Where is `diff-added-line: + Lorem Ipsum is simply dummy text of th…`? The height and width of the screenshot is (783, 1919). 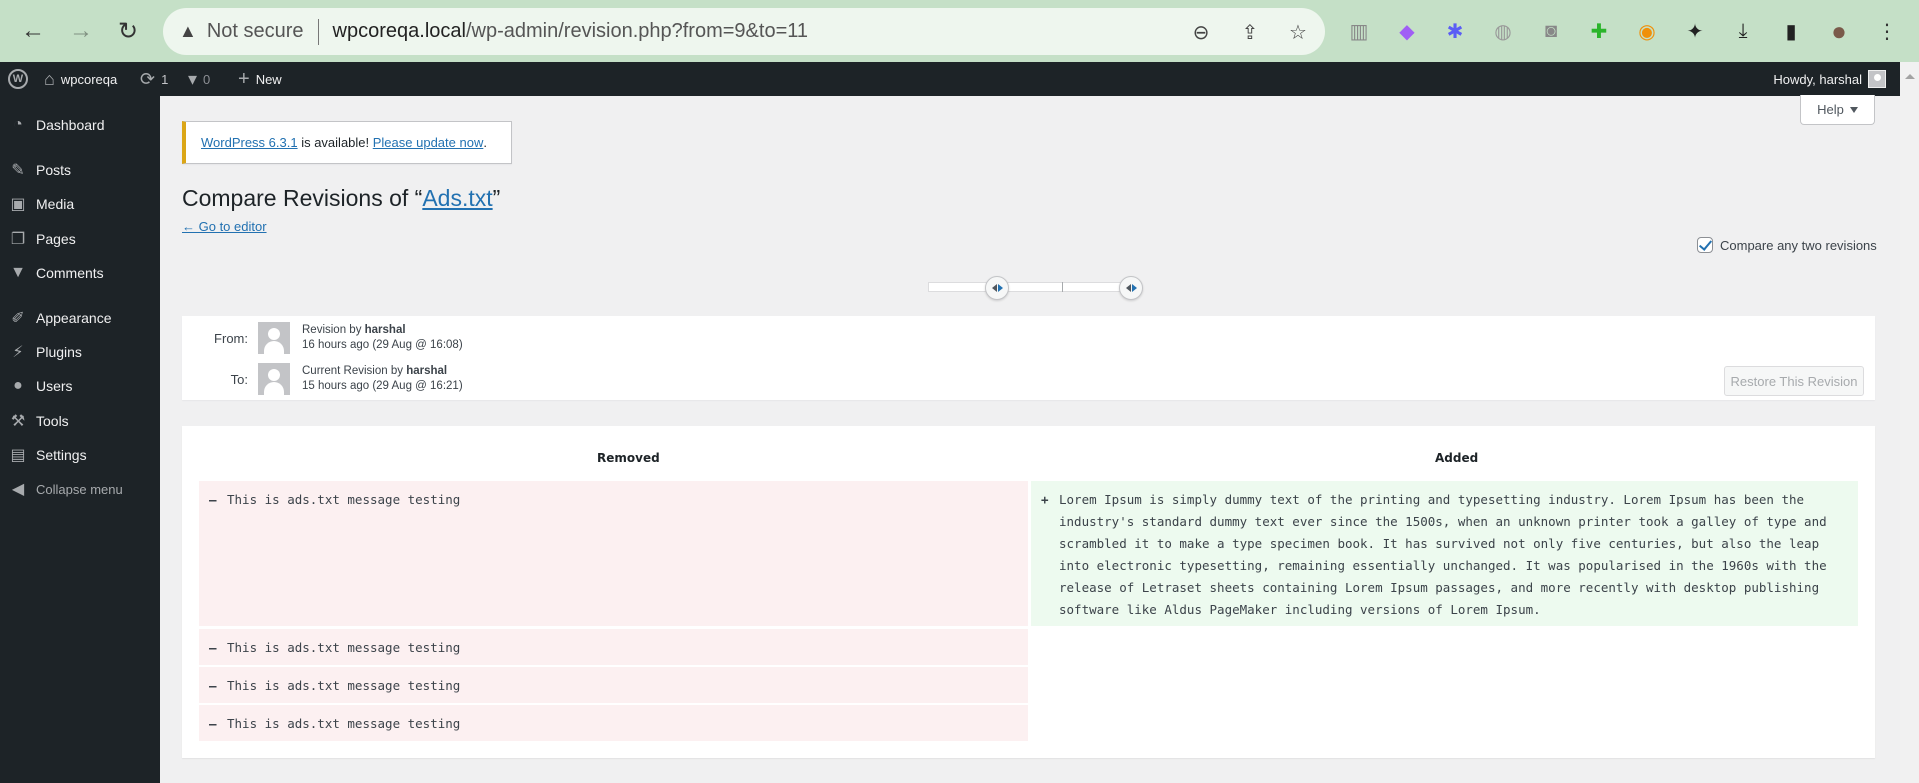
diff-added-line: + Lorem Ipsum is simply dummy text of th… is located at coordinates (1444, 553).